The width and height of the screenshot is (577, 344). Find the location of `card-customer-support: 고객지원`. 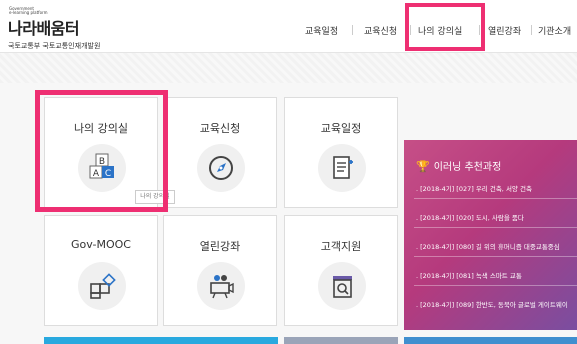

card-customer-support: 고객지원 is located at coordinates (341, 270).